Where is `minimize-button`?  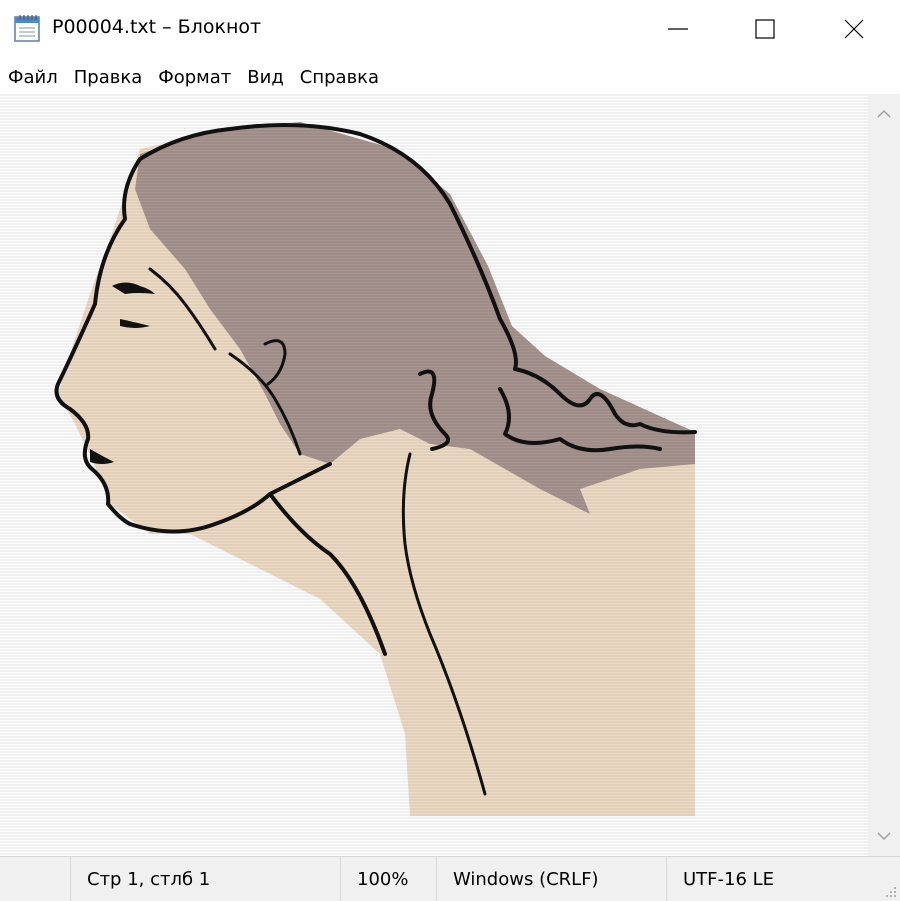 minimize-button is located at coordinates (678, 29).